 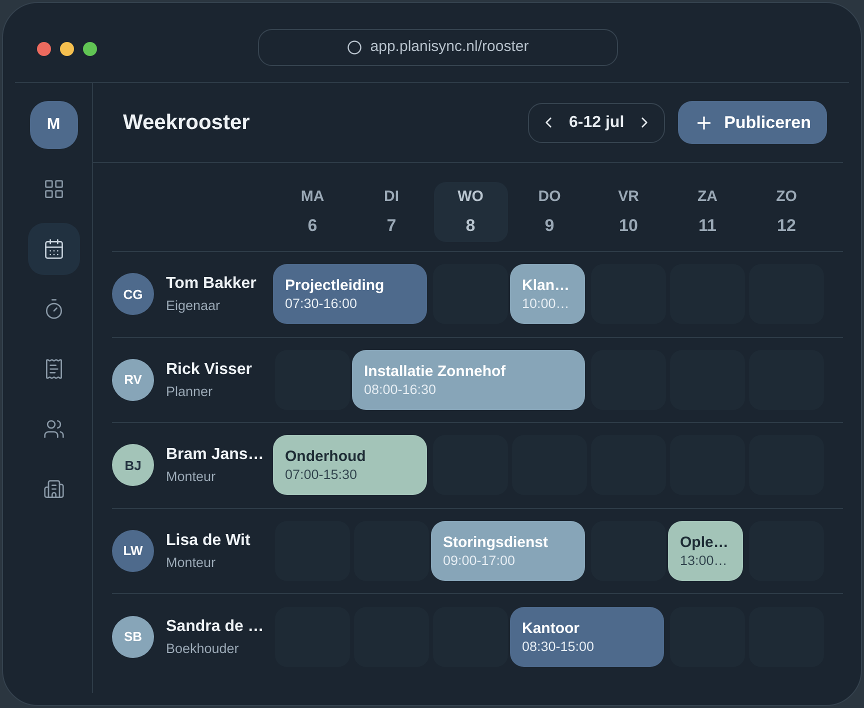 What do you see at coordinates (449, 47) in the screenshot?
I see `url-text: app.planisync.nl/rooster` at bounding box center [449, 47].